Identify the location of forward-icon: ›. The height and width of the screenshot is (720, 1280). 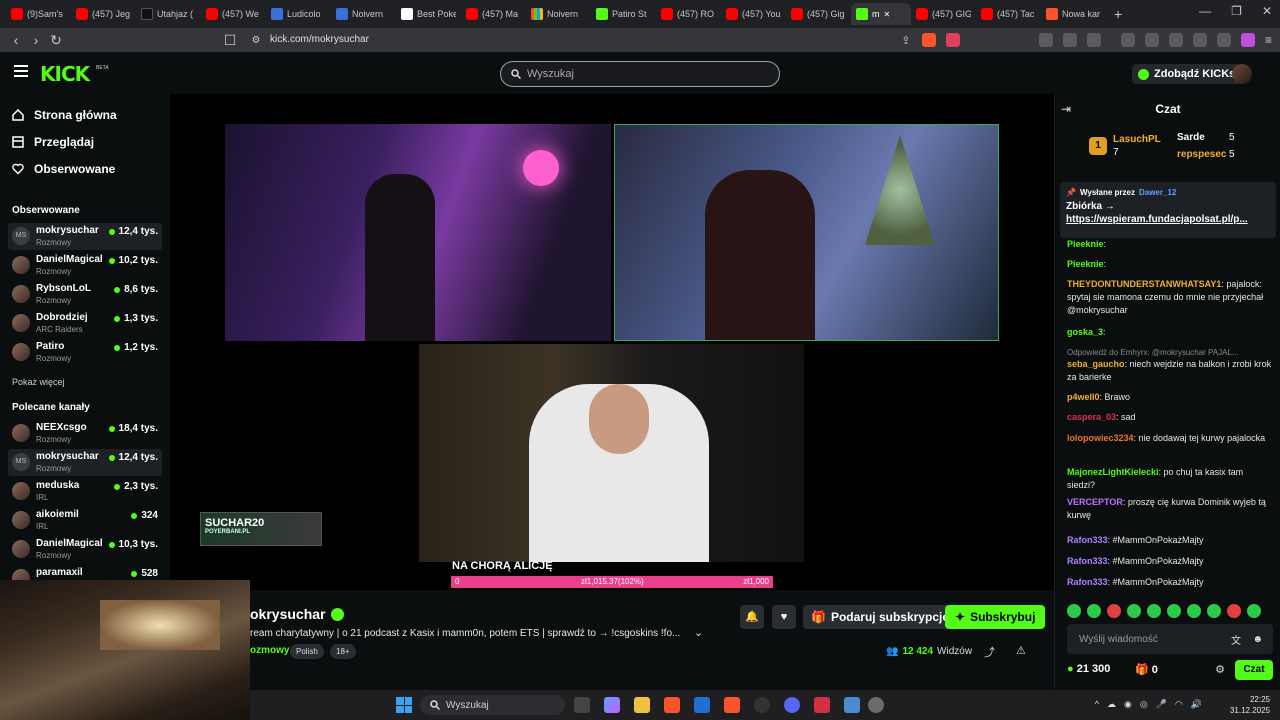
(36, 40).